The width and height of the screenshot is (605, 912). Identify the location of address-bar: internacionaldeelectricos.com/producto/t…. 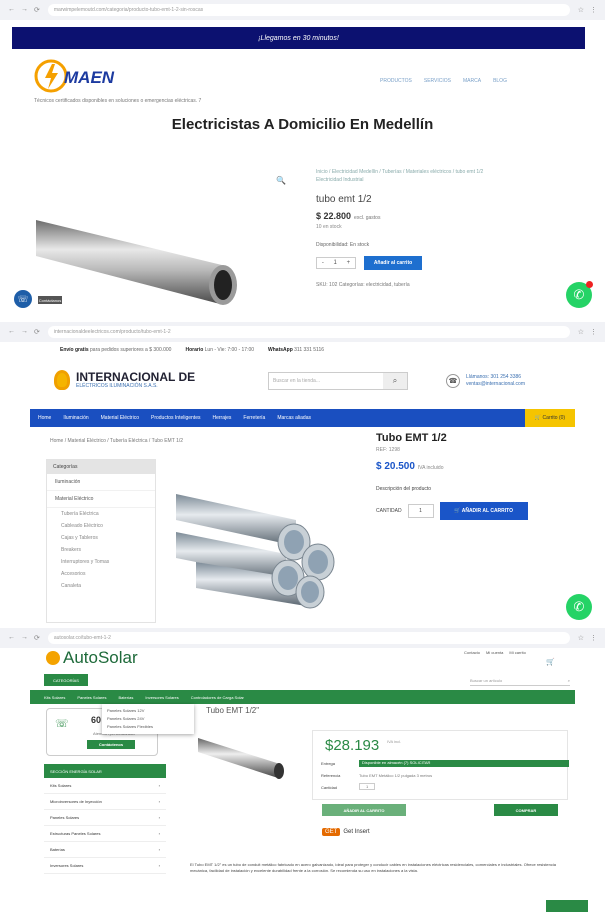
(308, 332).